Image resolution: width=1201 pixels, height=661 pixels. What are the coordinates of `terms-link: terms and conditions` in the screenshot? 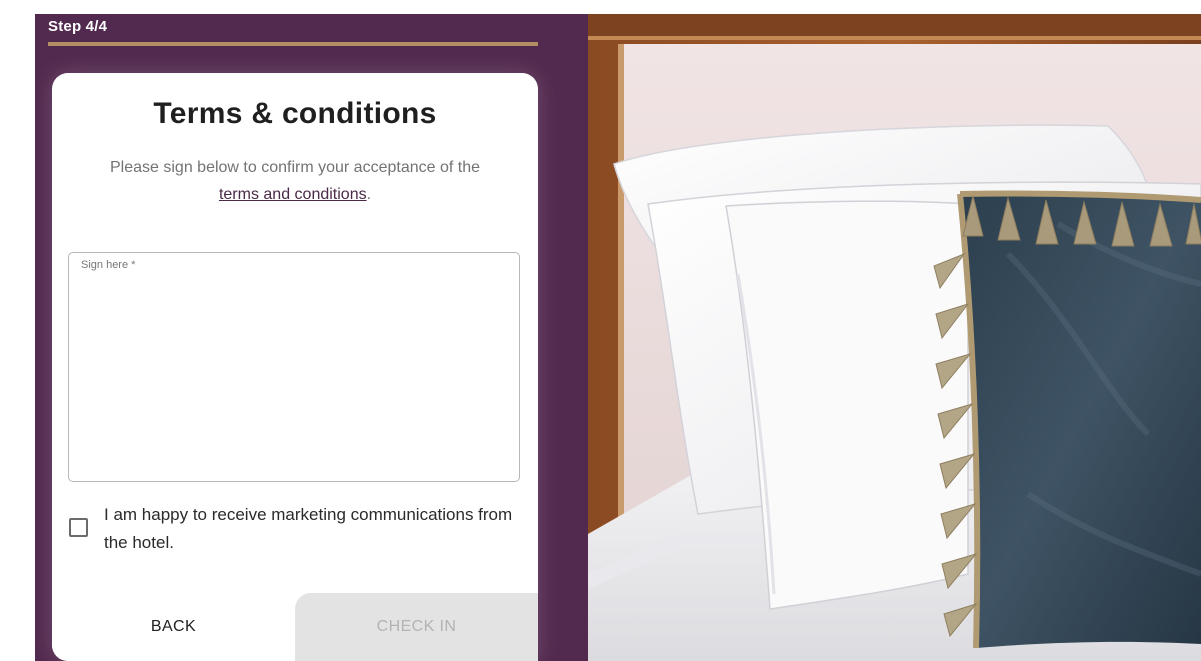 It's located at (293, 194).